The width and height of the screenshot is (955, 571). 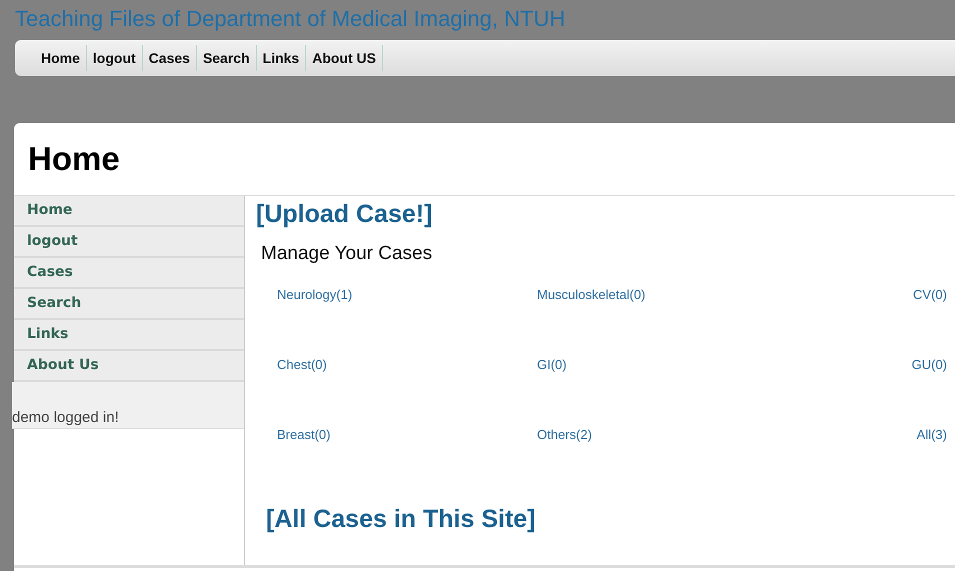 I want to click on sidebar-item: Links, so click(x=129, y=335).